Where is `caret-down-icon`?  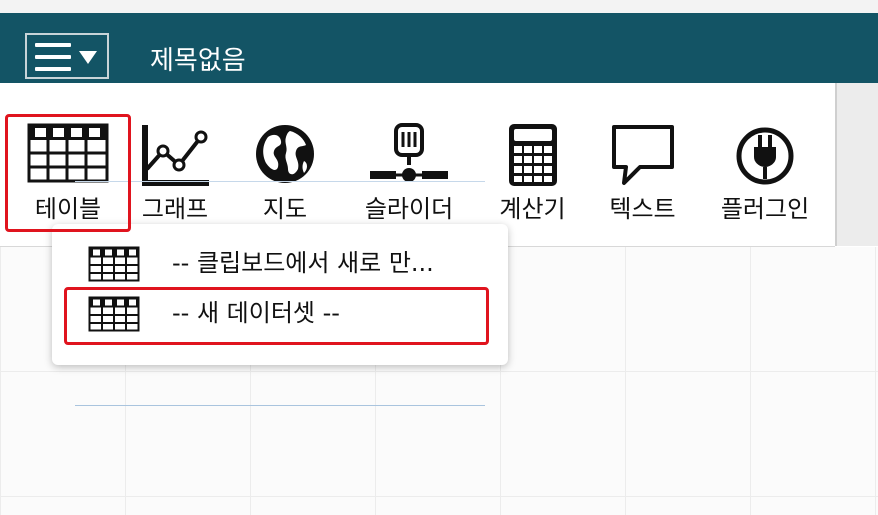 caret-down-icon is located at coordinates (88, 57).